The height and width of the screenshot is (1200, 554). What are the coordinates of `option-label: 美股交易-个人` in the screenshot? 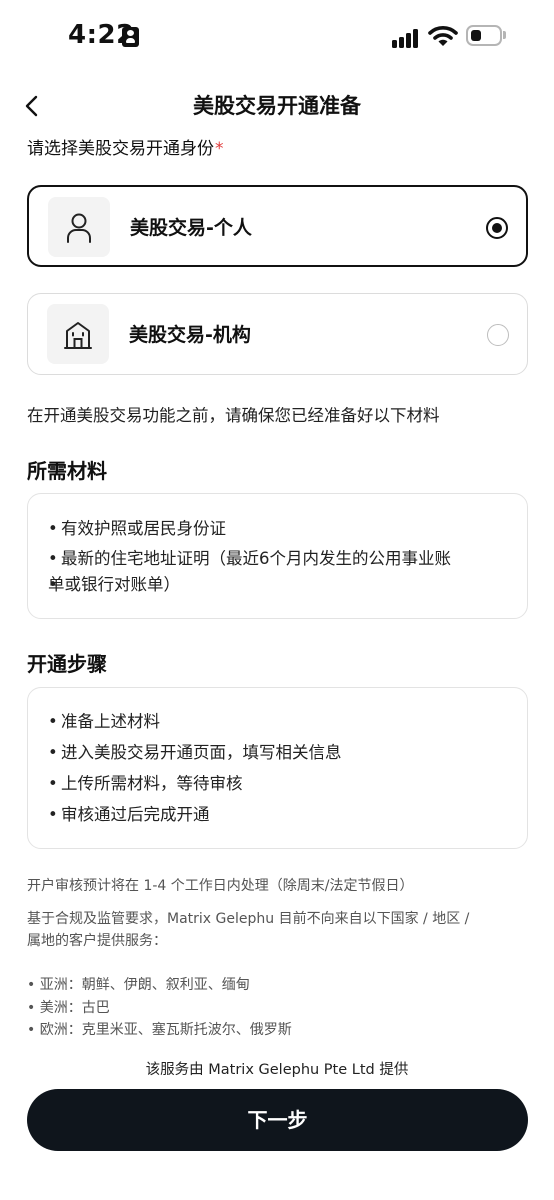 It's located at (191, 228).